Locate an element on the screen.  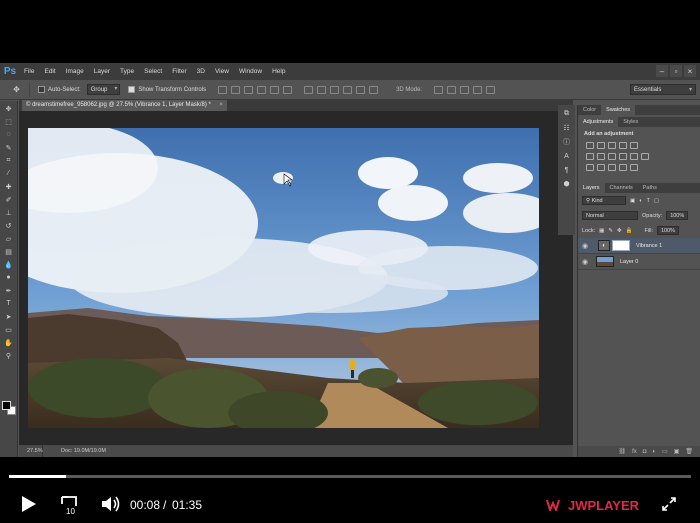
distribute-center-icon is located at coordinates (361, 89).